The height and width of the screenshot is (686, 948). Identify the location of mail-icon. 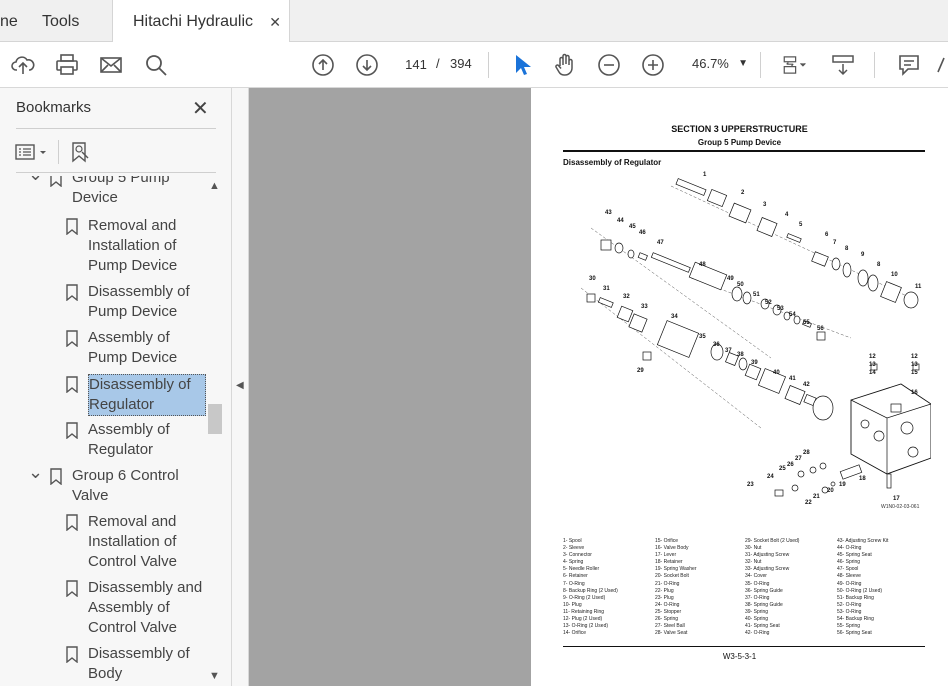
(111, 65).